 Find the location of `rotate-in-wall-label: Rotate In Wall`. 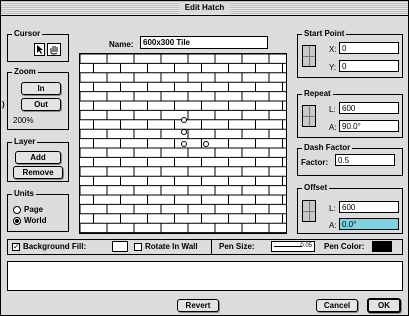

rotate-in-wall-label: Rotate In Wall is located at coordinates (171, 246).